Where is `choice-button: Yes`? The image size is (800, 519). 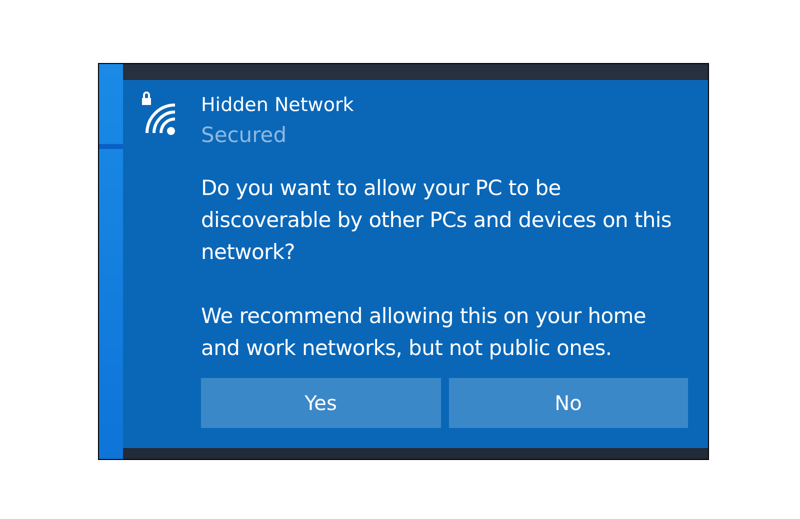
choice-button: Yes is located at coordinates (320, 403).